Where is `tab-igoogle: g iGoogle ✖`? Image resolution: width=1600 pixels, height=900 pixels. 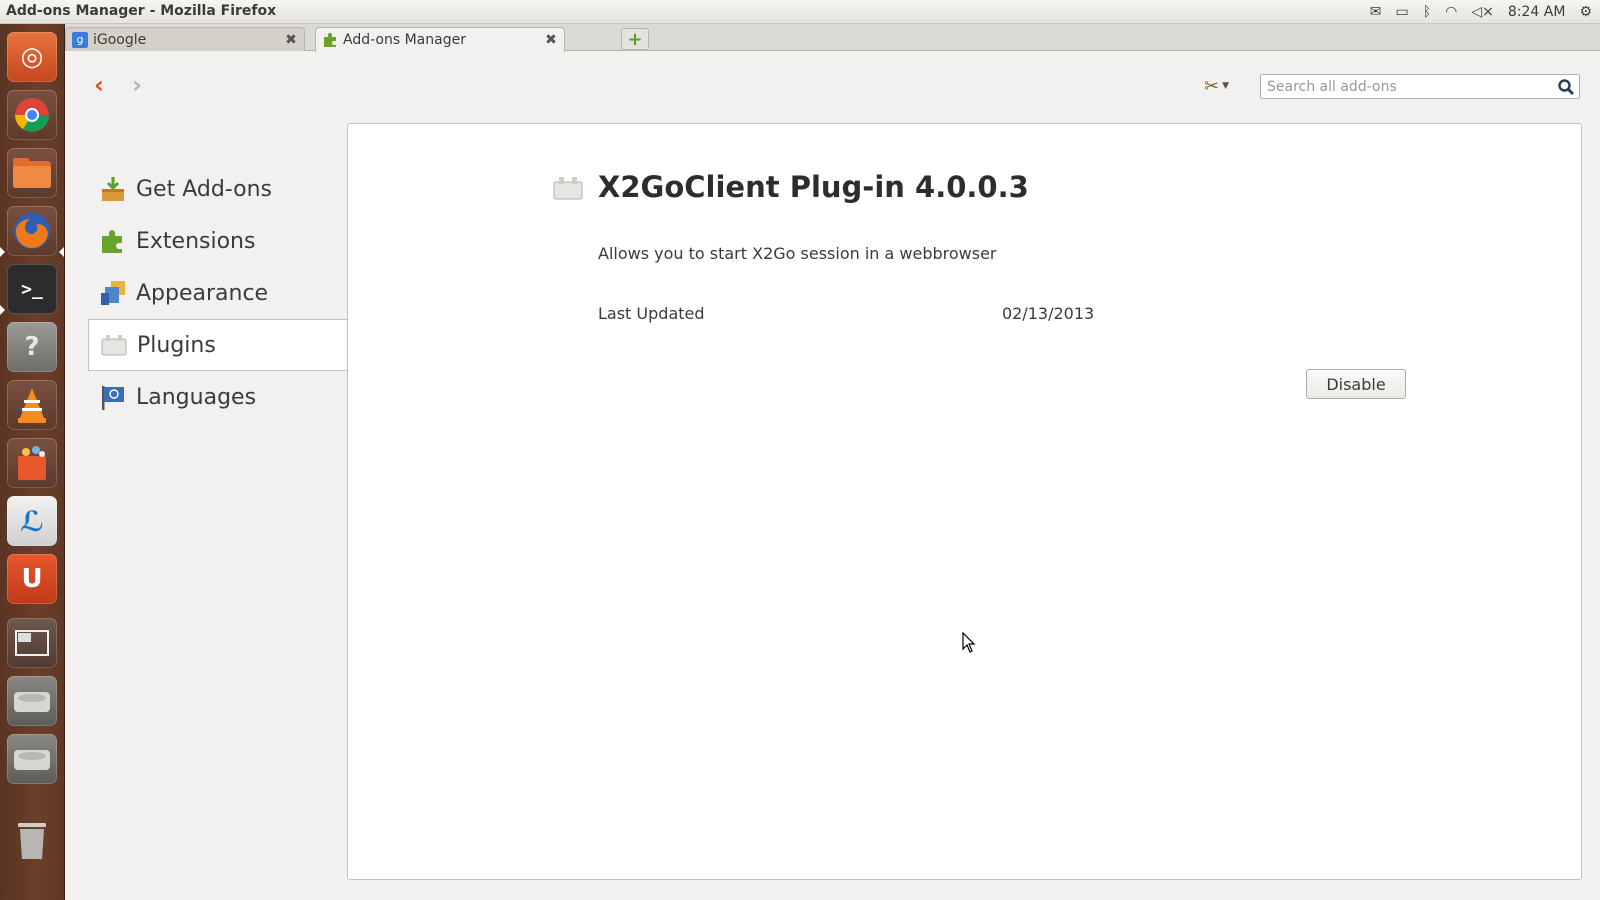
tab-igoogle: g iGoogle ✖ is located at coordinates (185, 39).